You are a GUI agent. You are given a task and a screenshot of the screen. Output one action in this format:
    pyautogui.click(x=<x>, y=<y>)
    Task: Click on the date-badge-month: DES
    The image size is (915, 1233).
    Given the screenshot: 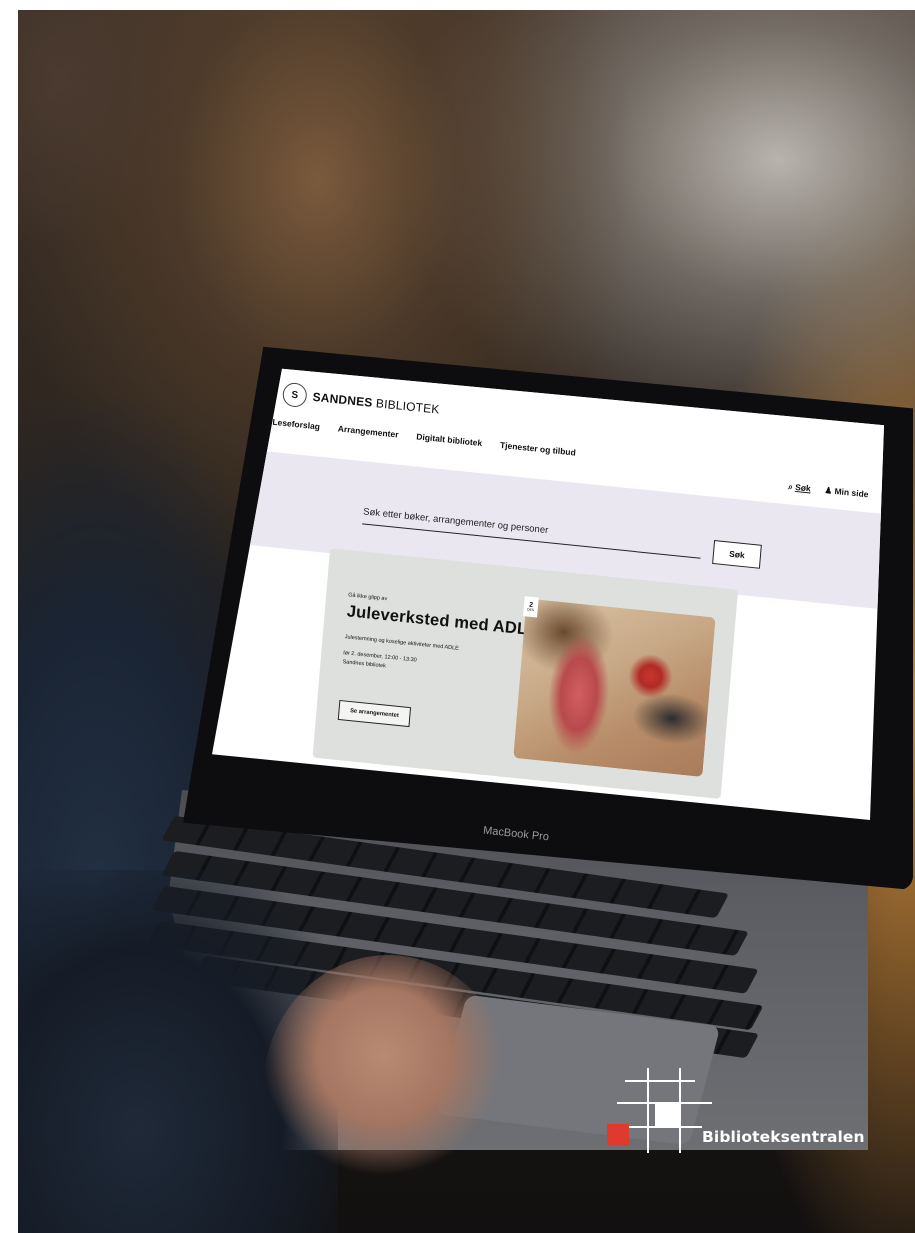 What is the action you would take?
    pyautogui.click(x=530, y=609)
    